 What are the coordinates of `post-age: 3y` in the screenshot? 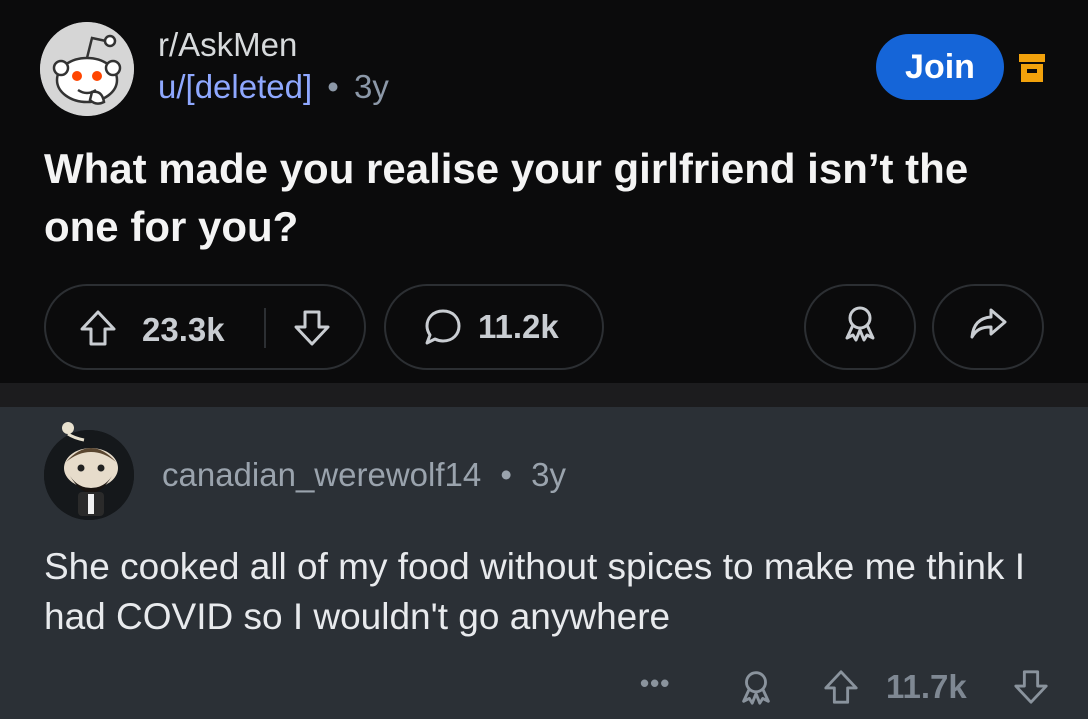 It's located at (371, 86).